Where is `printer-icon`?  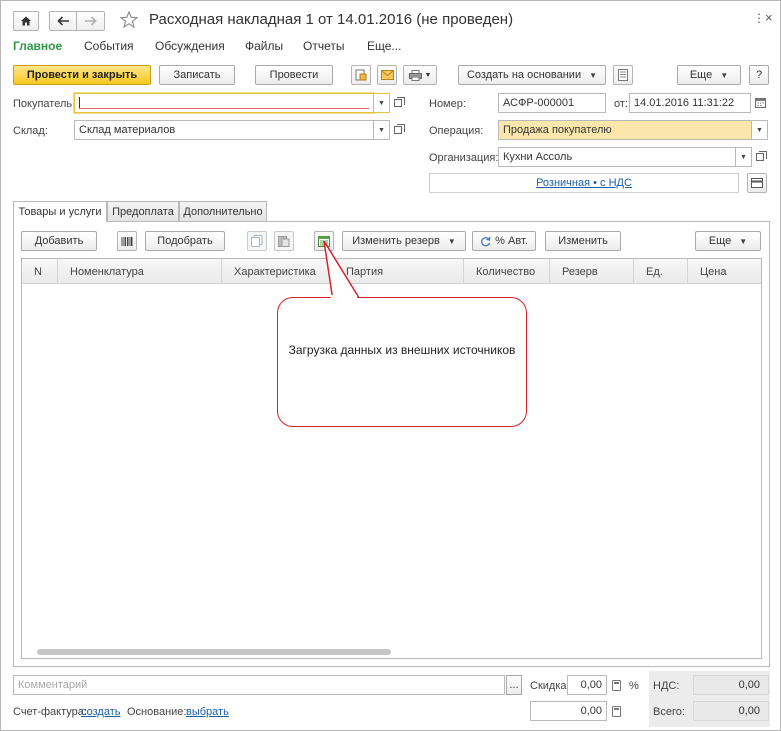 printer-icon is located at coordinates (415, 75).